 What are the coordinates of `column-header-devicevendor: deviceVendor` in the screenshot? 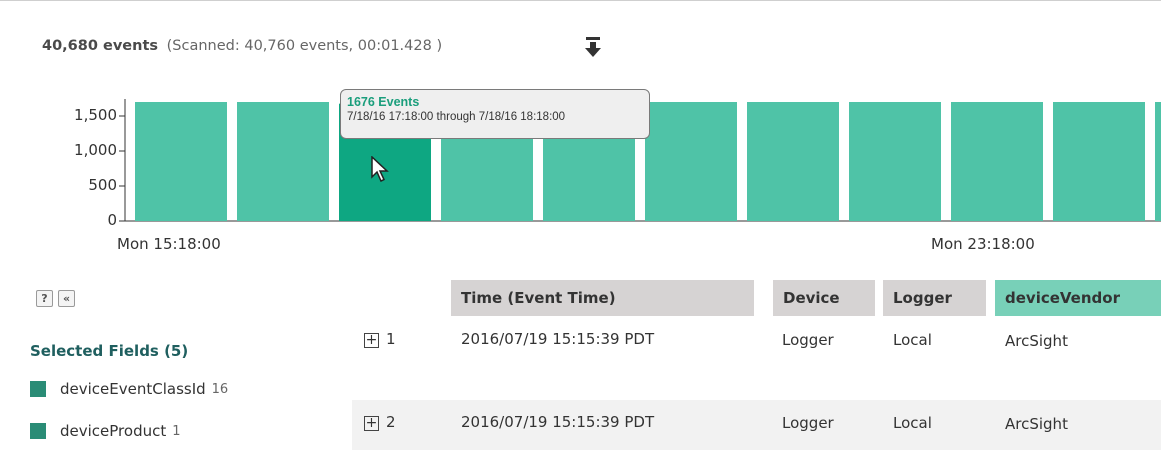 It's located at (1078, 298).